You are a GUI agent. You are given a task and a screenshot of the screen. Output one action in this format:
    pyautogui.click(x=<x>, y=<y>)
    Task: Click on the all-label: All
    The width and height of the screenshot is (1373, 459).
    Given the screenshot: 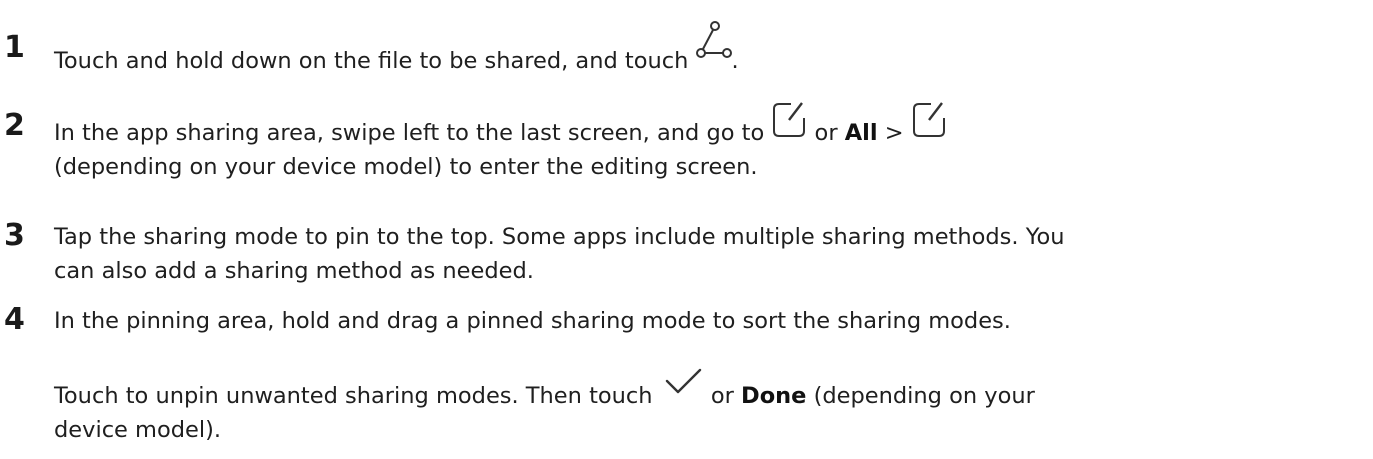 What is the action you would take?
    pyautogui.click(x=861, y=133)
    